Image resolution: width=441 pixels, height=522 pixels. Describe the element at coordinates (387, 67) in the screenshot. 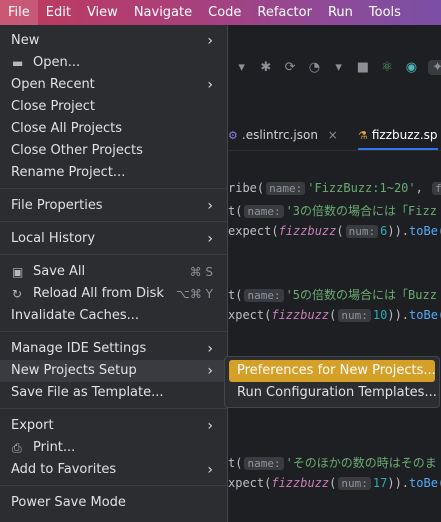

I see `atom-icon: ⚛` at that location.